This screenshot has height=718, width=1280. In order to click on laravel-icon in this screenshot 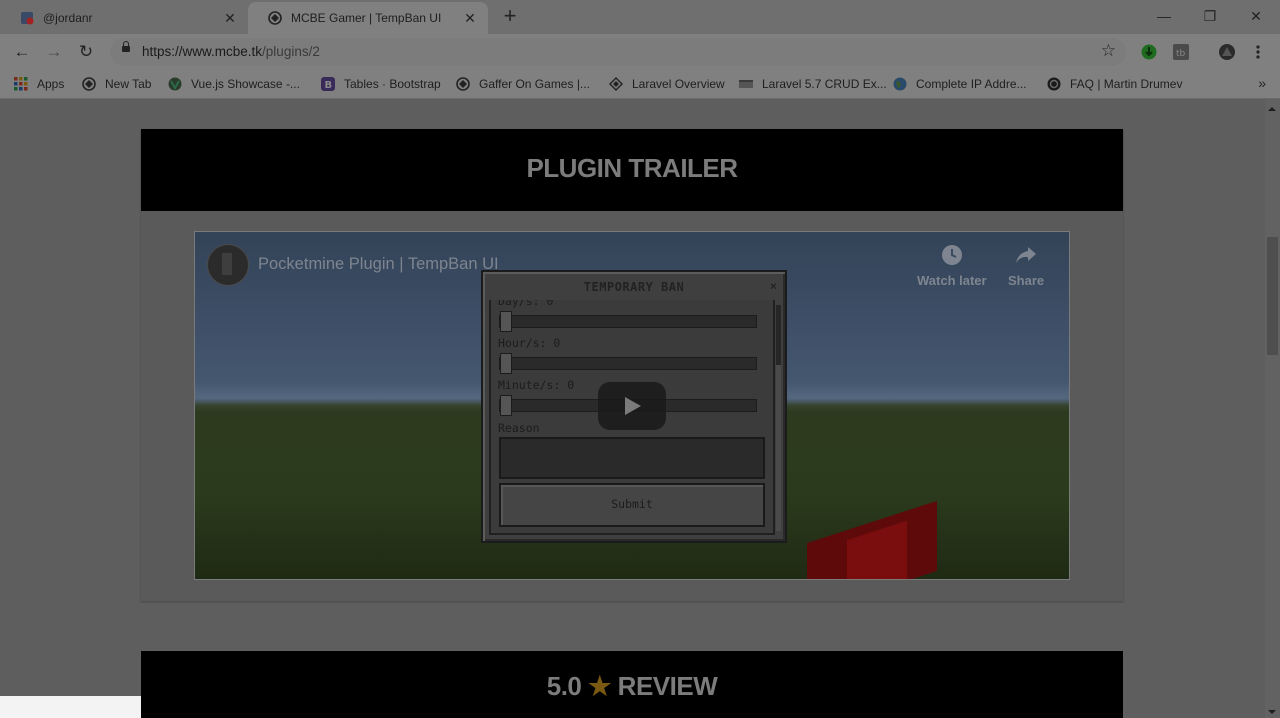, I will do `click(616, 84)`.